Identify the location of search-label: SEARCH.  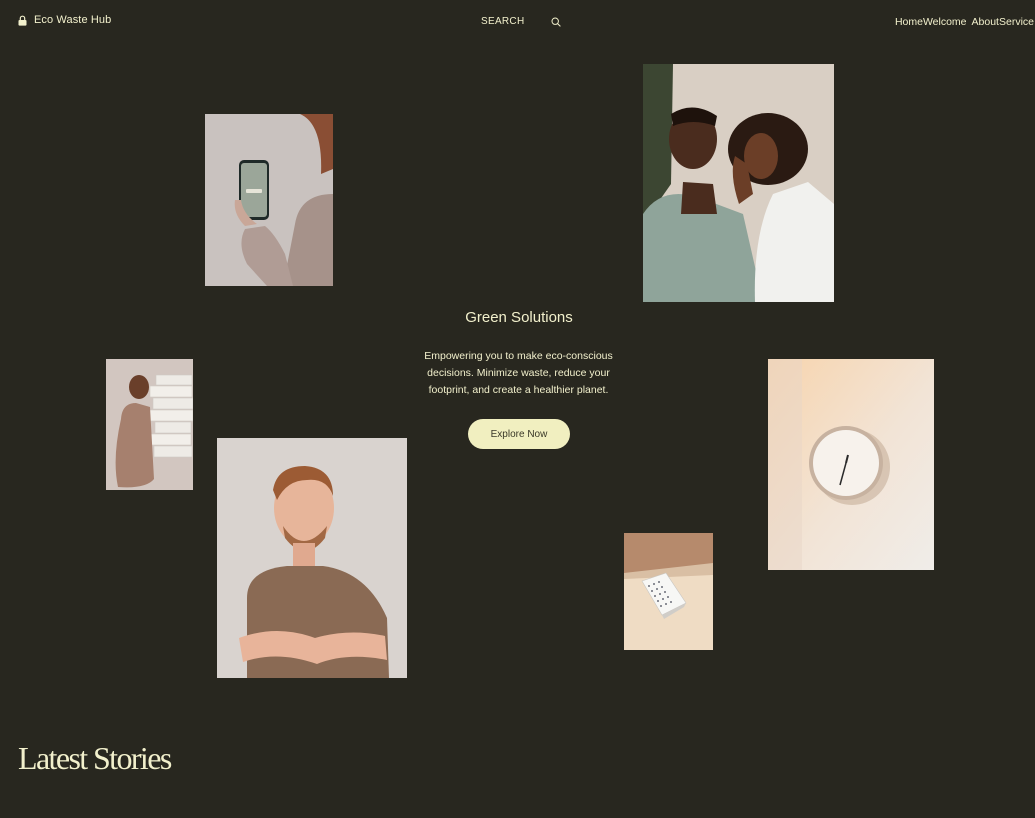
(503, 21).